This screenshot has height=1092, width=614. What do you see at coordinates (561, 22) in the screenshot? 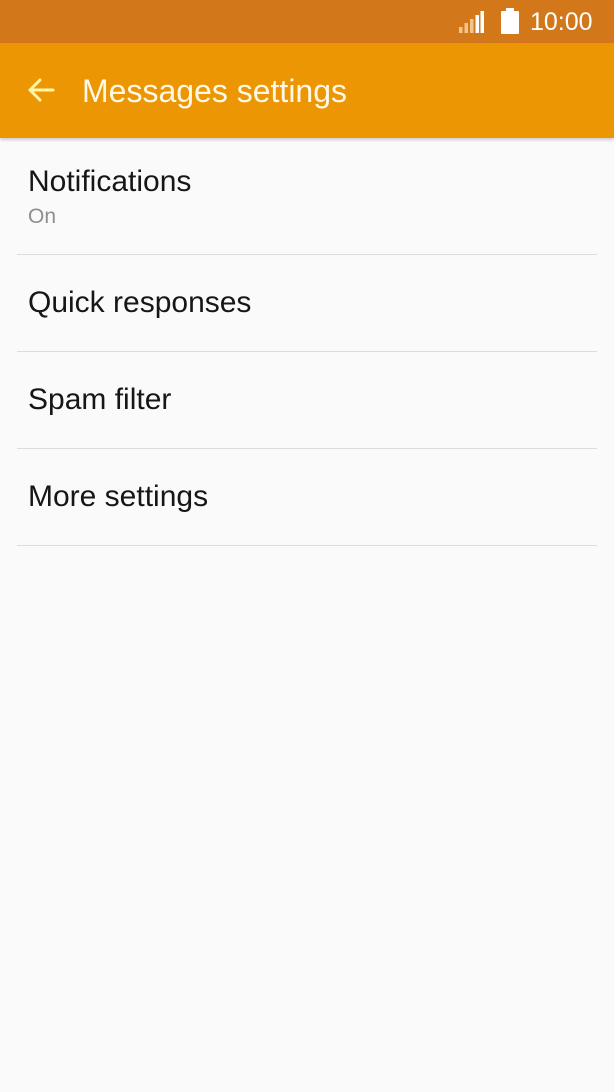
I see `status-time: 10:00` at bounding box center [561, 22].